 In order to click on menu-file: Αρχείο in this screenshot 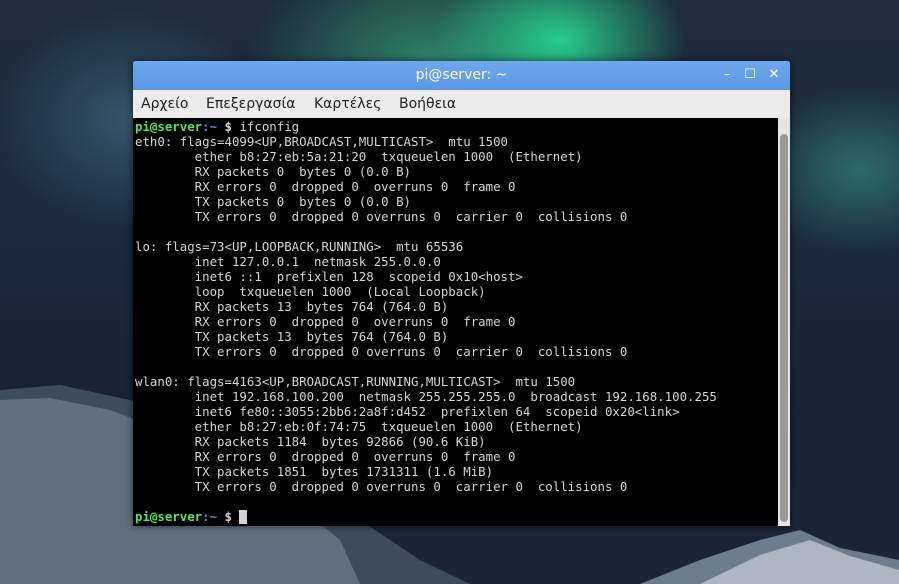, I will do `click(164, 104)`.